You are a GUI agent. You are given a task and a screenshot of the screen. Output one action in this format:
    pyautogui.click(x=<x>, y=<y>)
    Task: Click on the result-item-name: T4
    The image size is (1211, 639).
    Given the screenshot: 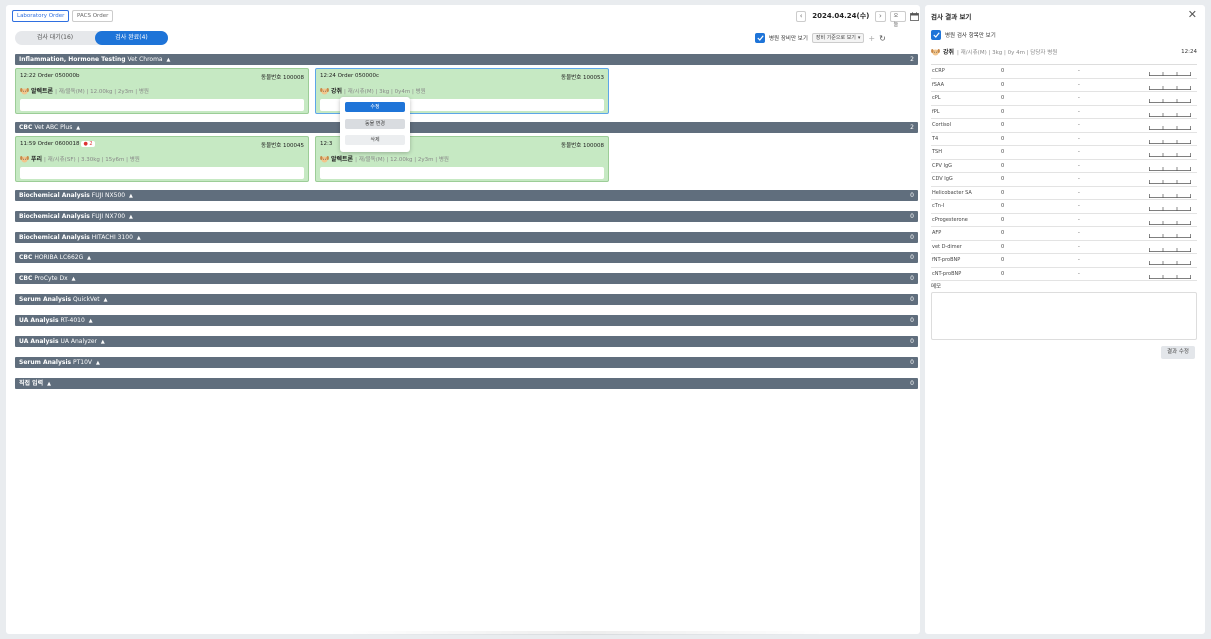 What is the action you would take?
    pyautogui.click(x=935, y=138)
    